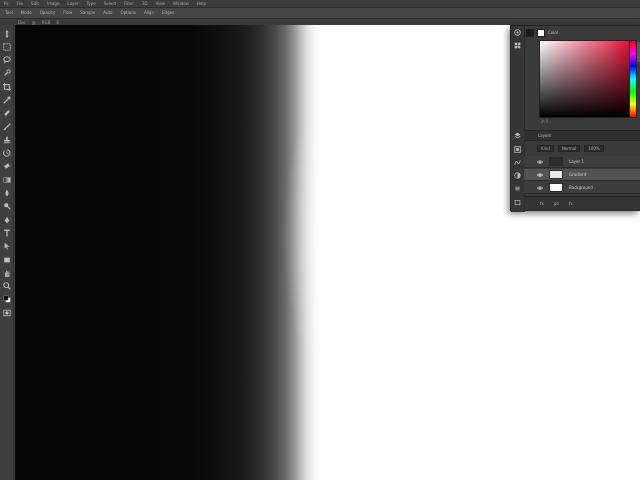 The image size is (640, 480). I want to click on type-tool-icon, so click(6, 232).